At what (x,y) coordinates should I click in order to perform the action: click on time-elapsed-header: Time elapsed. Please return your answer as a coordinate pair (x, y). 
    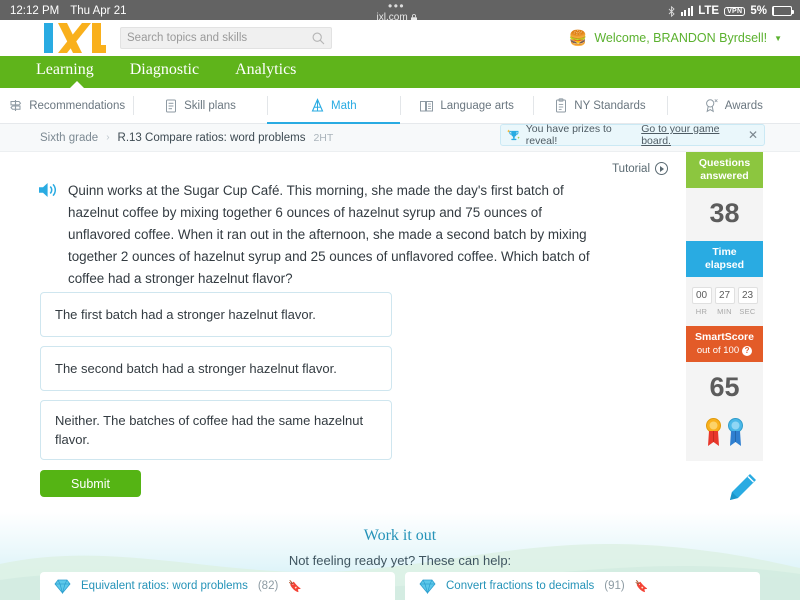
    Looking at the image, I should click on (724, 259).